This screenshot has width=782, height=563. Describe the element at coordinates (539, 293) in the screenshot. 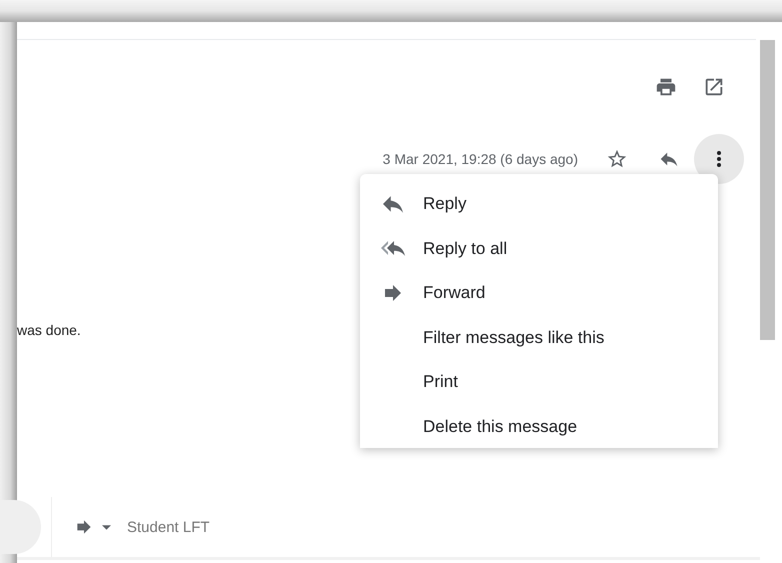

I see `menu-item: Forward` at that location.